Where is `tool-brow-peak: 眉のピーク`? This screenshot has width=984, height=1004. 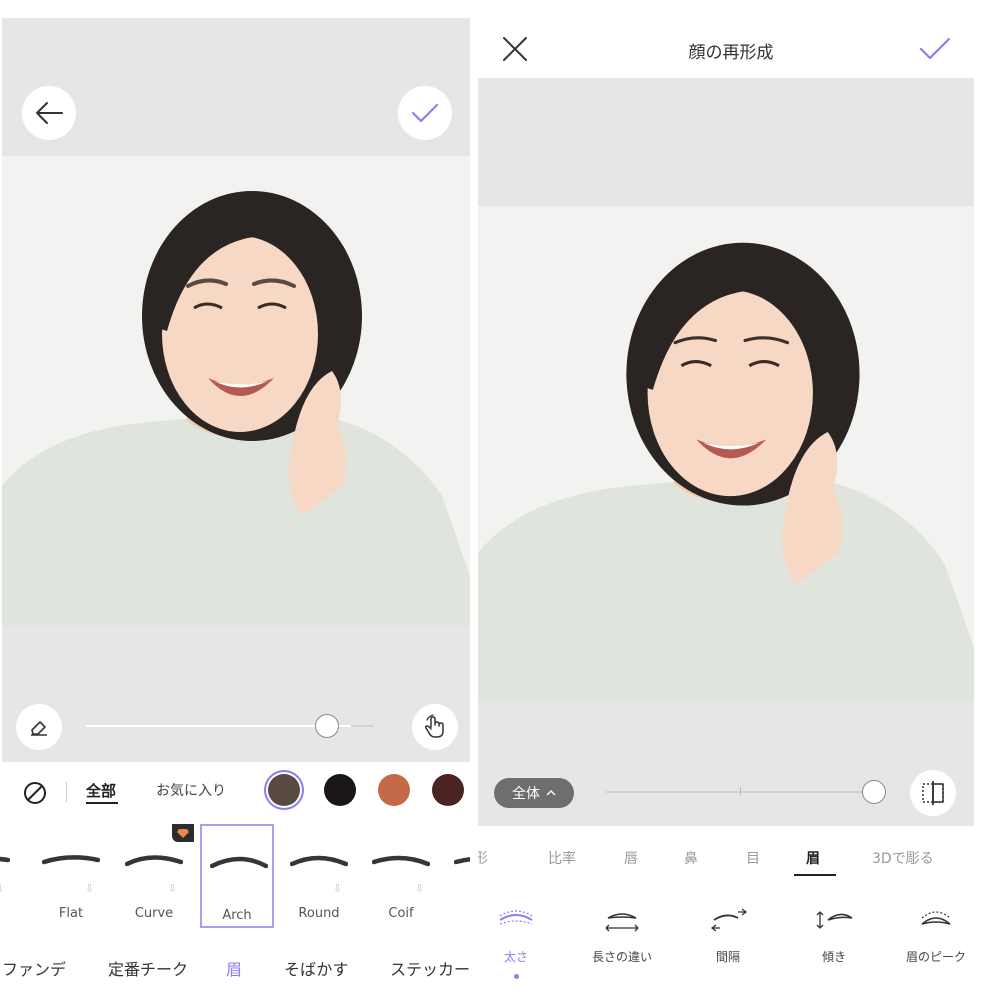
tool-brow-peak: 眉のピーク is located at coordinates (935, 944).